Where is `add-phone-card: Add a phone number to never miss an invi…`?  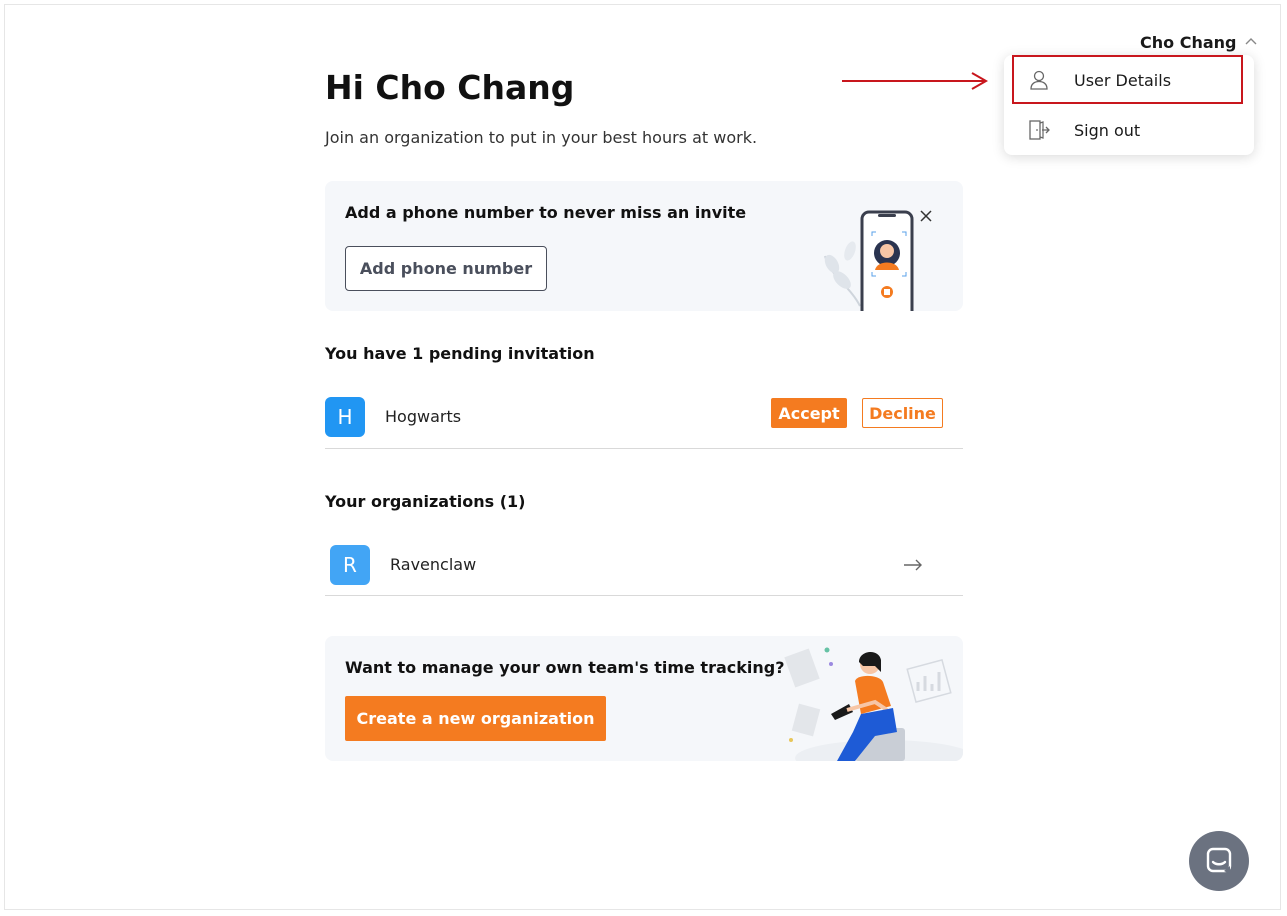
add-phone-card: Add a phone number to never miss an invi… is located at coordinates (644, 246).